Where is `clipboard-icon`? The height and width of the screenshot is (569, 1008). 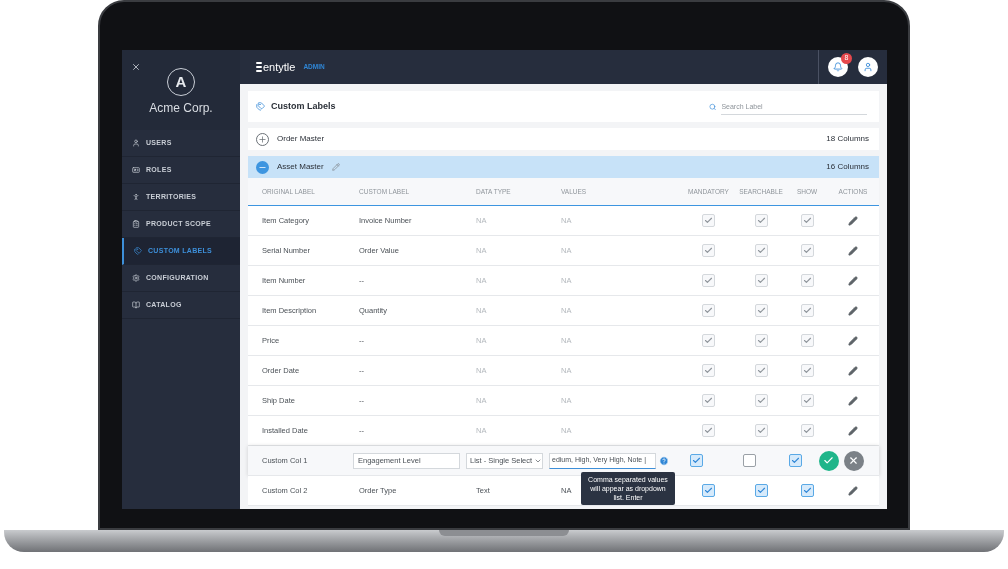 clipboard-icon is located at coordinates (136, 224).